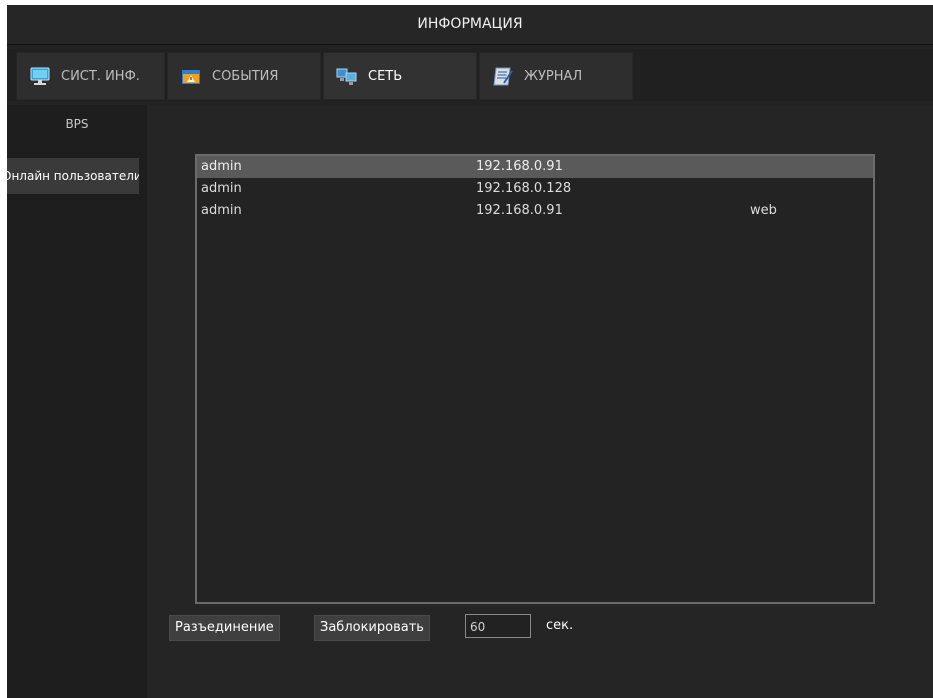 The image size is (933, 698). I want to click on sidebar-item-bps: BPS, so click(77, 124).